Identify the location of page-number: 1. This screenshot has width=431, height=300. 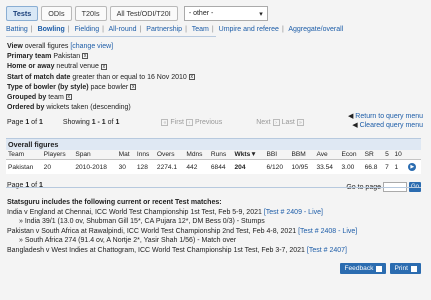
(27, 122).